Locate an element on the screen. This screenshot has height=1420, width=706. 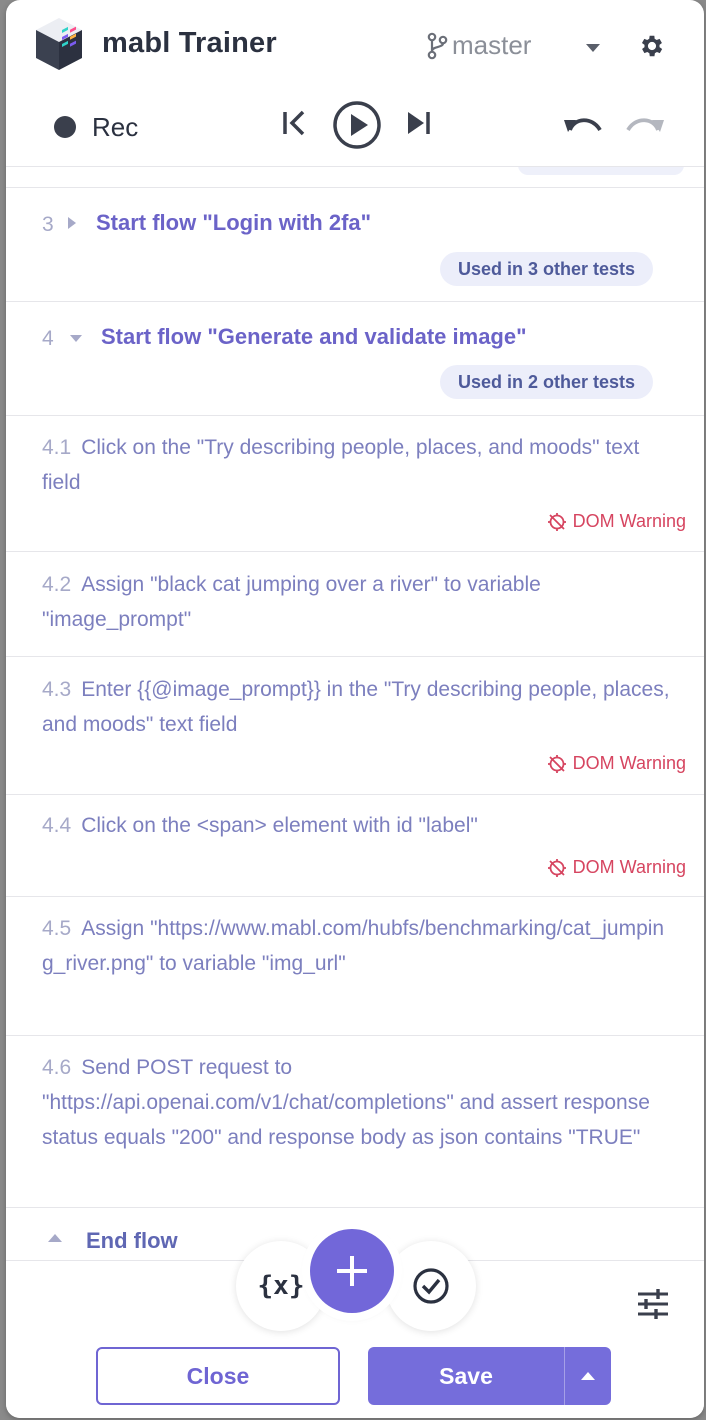
header: mabl Trainer master is located at coordinates (355, 45).